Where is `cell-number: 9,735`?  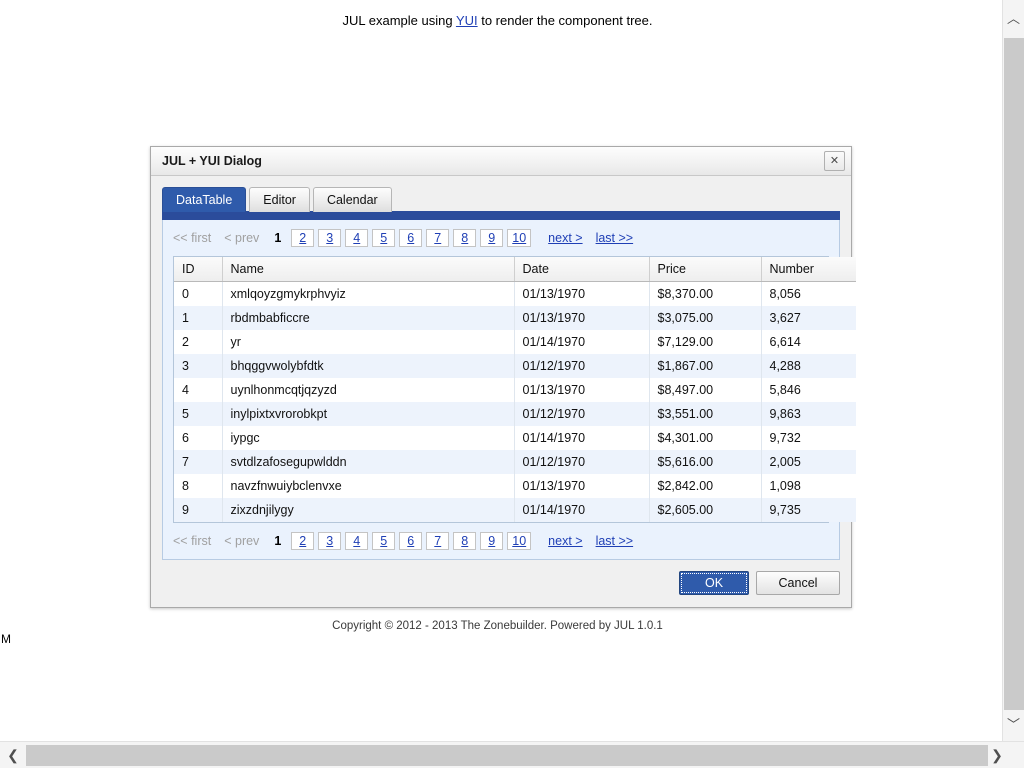 cell-number: 9,735 is located at coordinates (808, 509).